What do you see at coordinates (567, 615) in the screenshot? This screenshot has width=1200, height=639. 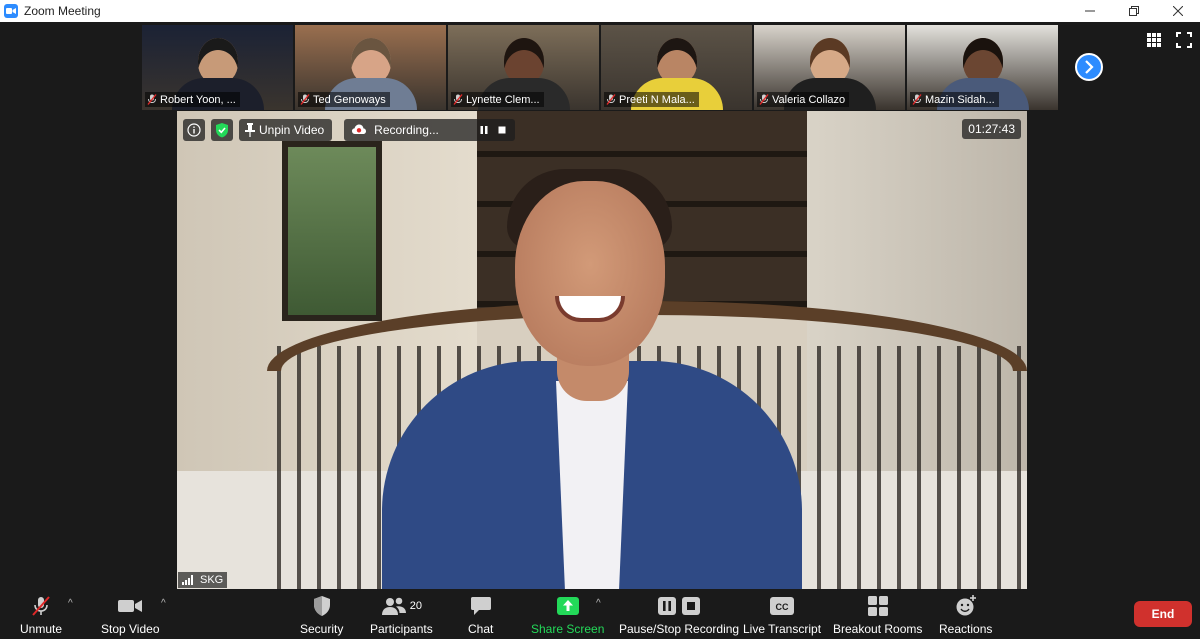 I see `share-screen-button: Share Screen` at bounding box center [567, 615].